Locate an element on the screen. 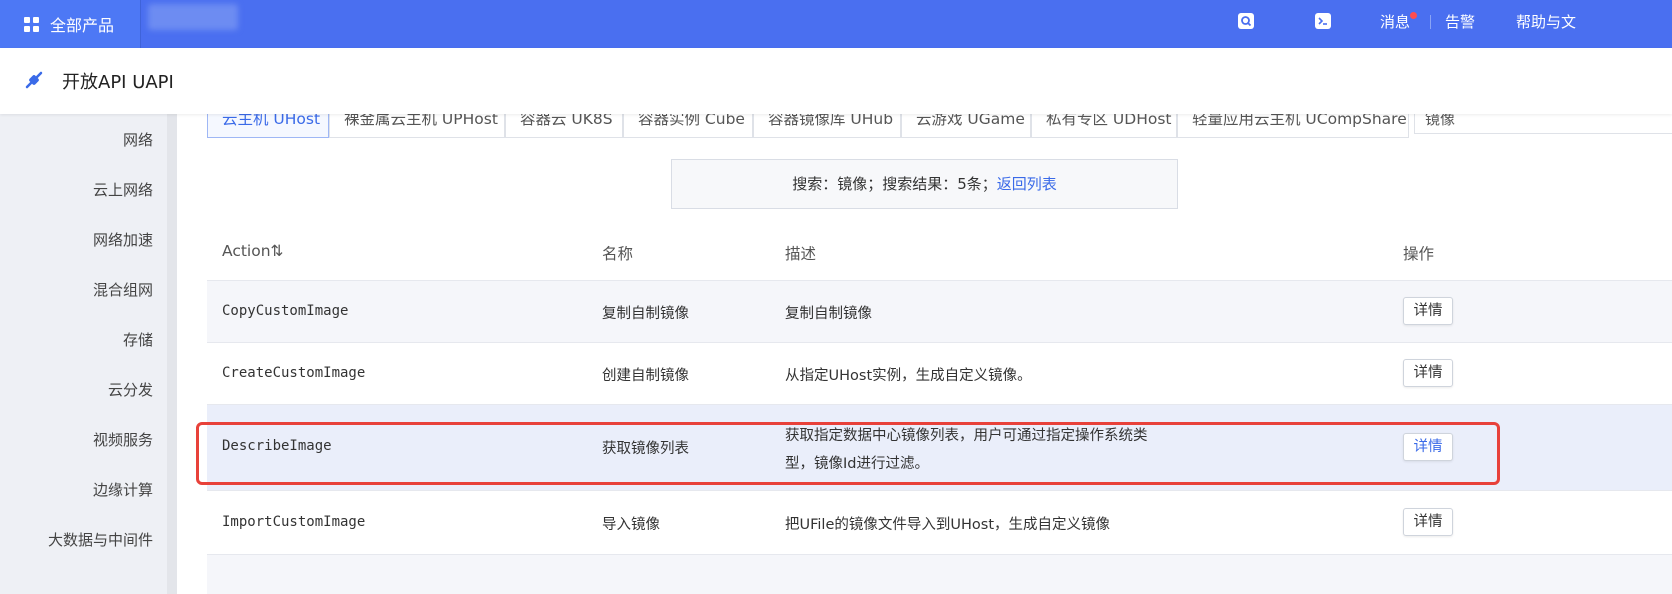  sidebar-item-big-data: 大数据与中间件 is located at coordinates (100, 539).